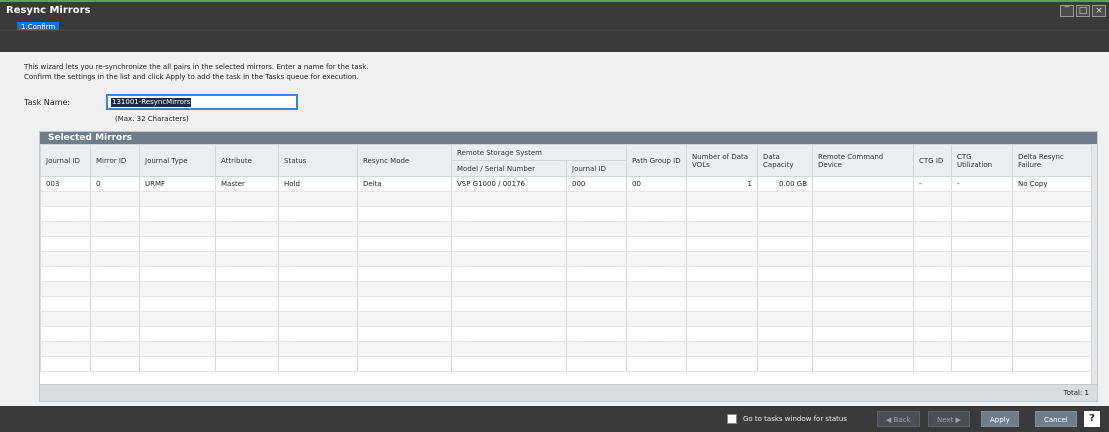 The height and width of the screenshot is (432, 1109). Describe the element at coordinates (568, 392) in the screenshot. I see `table-footer: Total: 1` at that location.